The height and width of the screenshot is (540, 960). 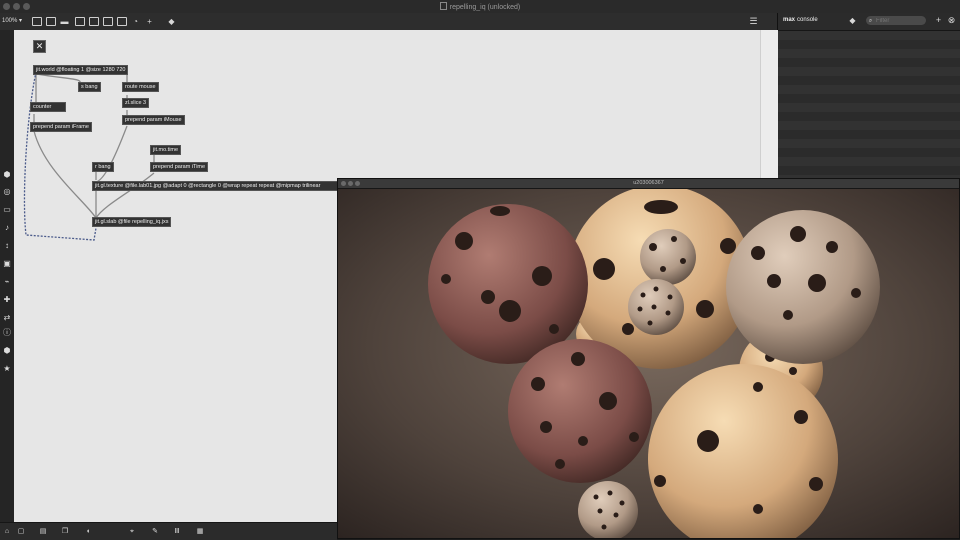 I want to click on info-icon: ⓘ, so click(x=7, y=333).